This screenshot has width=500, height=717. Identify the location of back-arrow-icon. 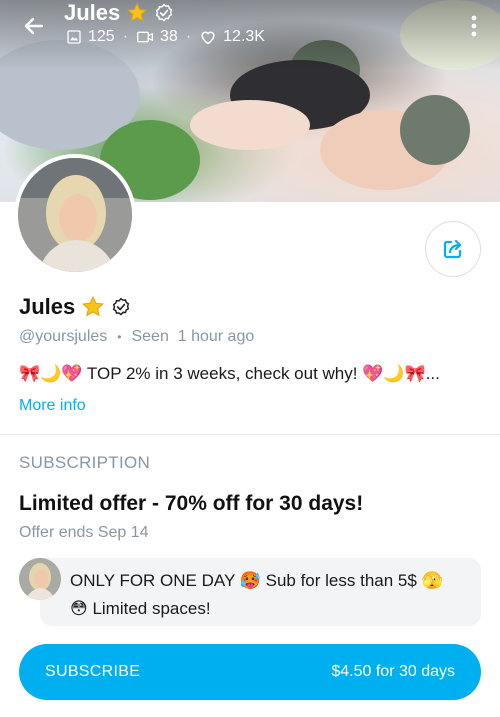
(34, 26).